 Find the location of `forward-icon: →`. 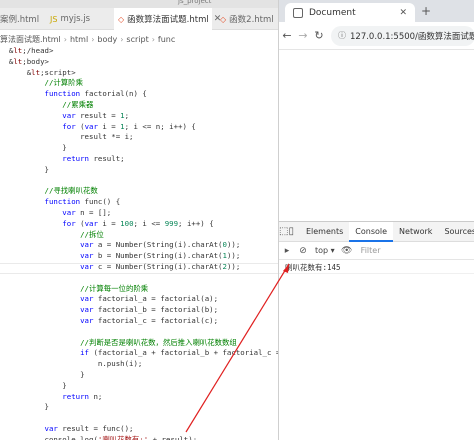

forward-icon: → is located at coordinates (303, 35).